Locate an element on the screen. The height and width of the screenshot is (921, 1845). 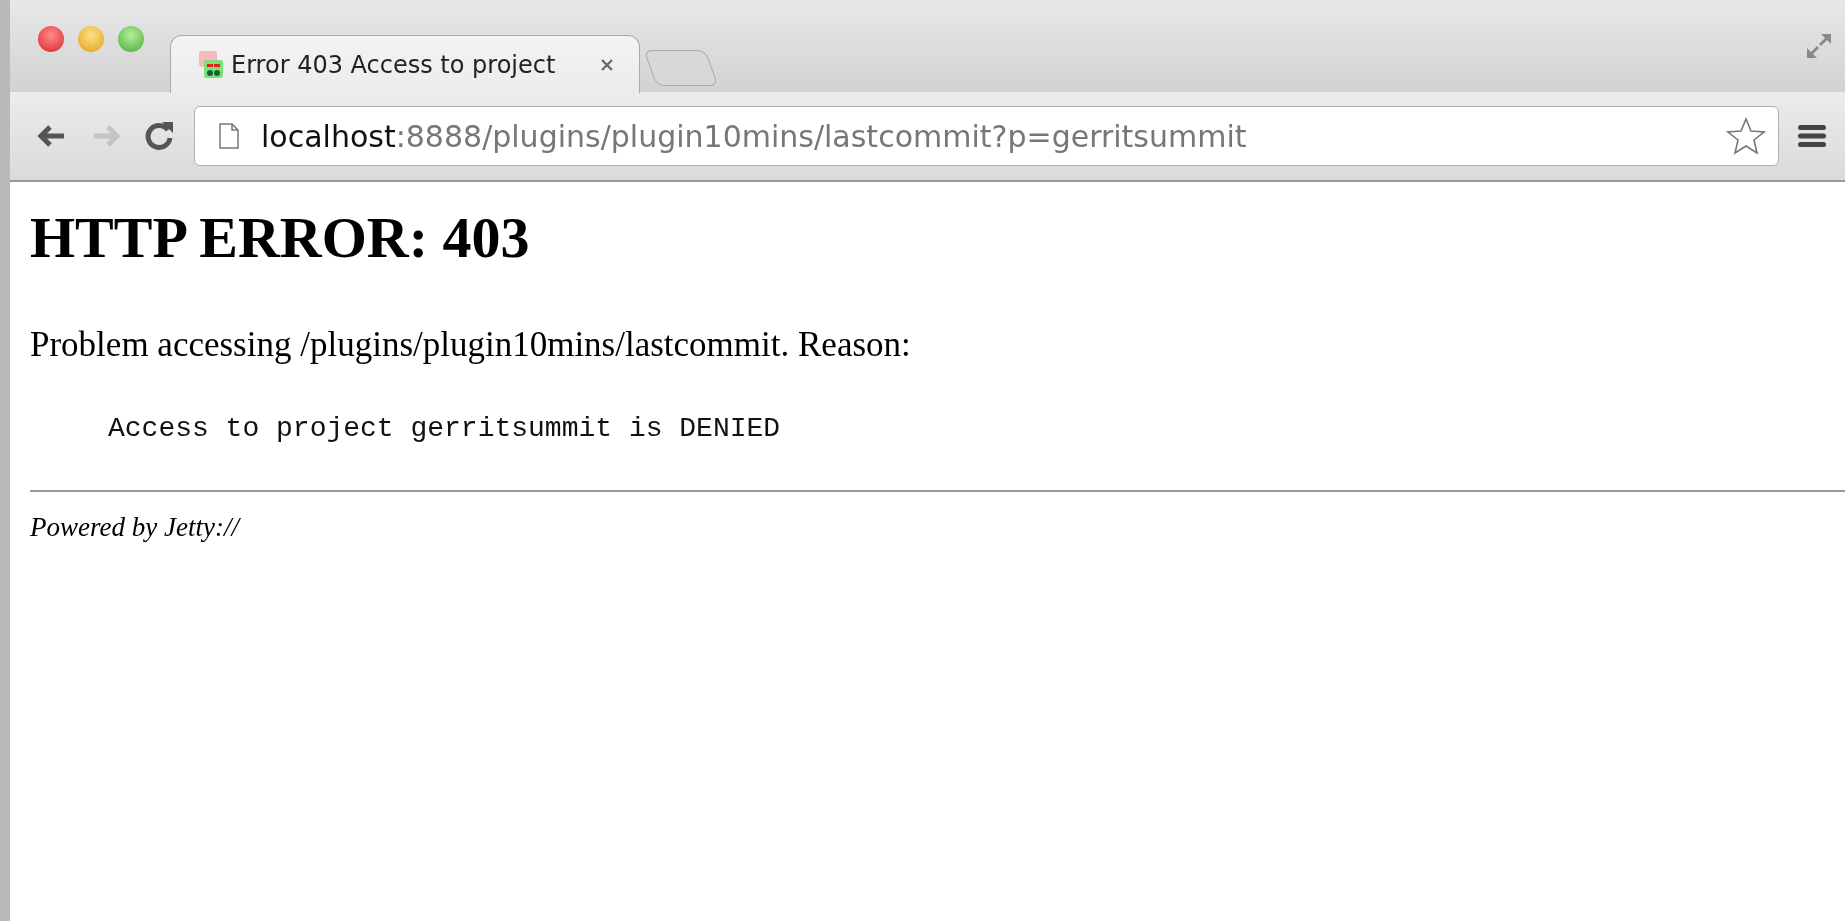
close-light is located at coordinates (51, 39).